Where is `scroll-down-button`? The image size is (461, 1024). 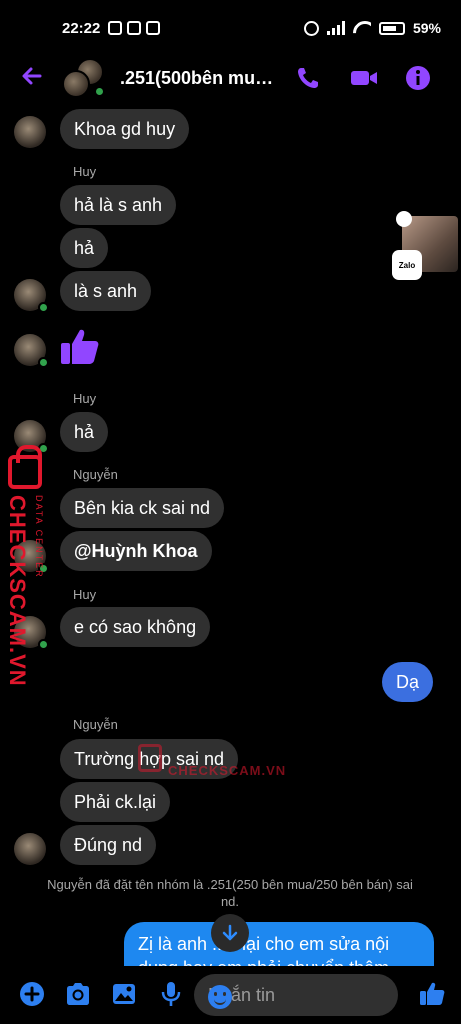
scroll-down-button is located at coordinates (230, 933).